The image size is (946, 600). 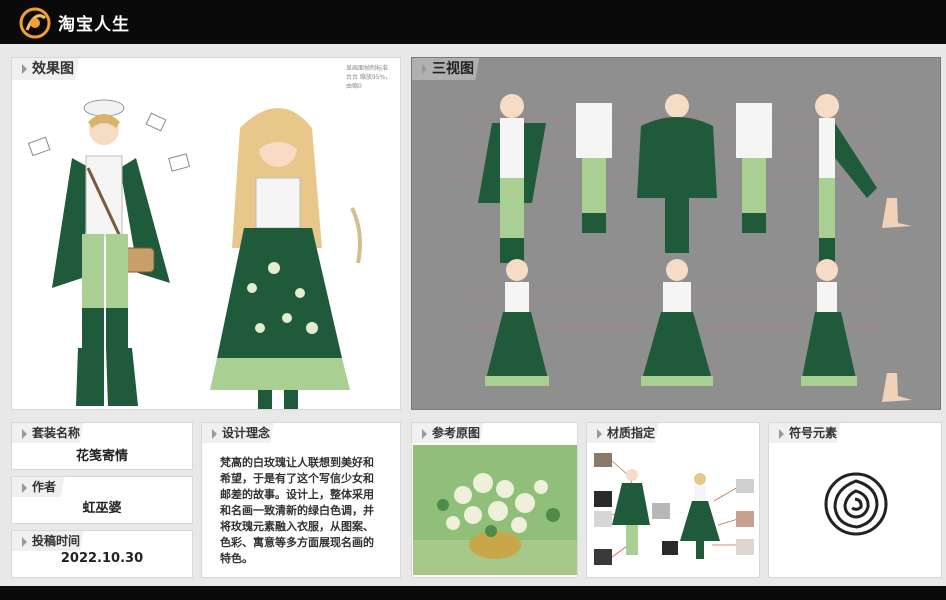 I want to click on reference-panel: 参考原图, so click(x=494, y=500).